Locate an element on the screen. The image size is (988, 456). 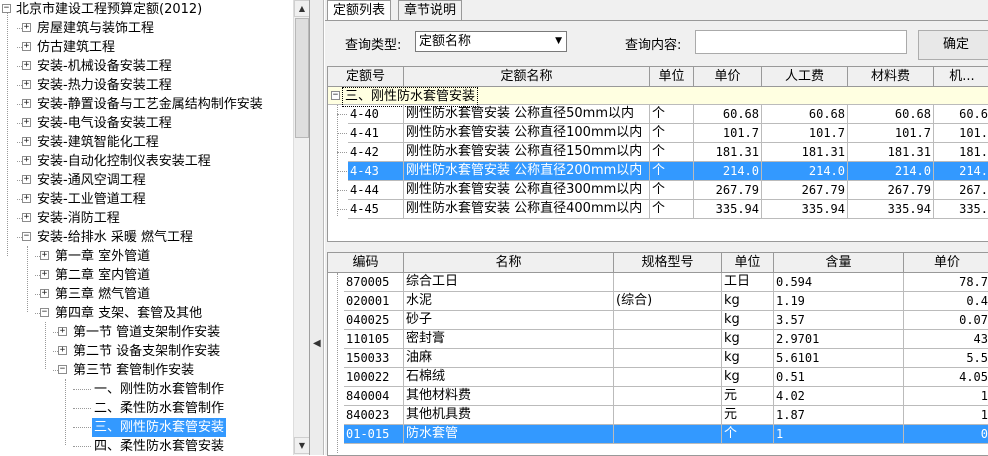
scroll-up-icon: ▲ is located at coordinates (301, 8).